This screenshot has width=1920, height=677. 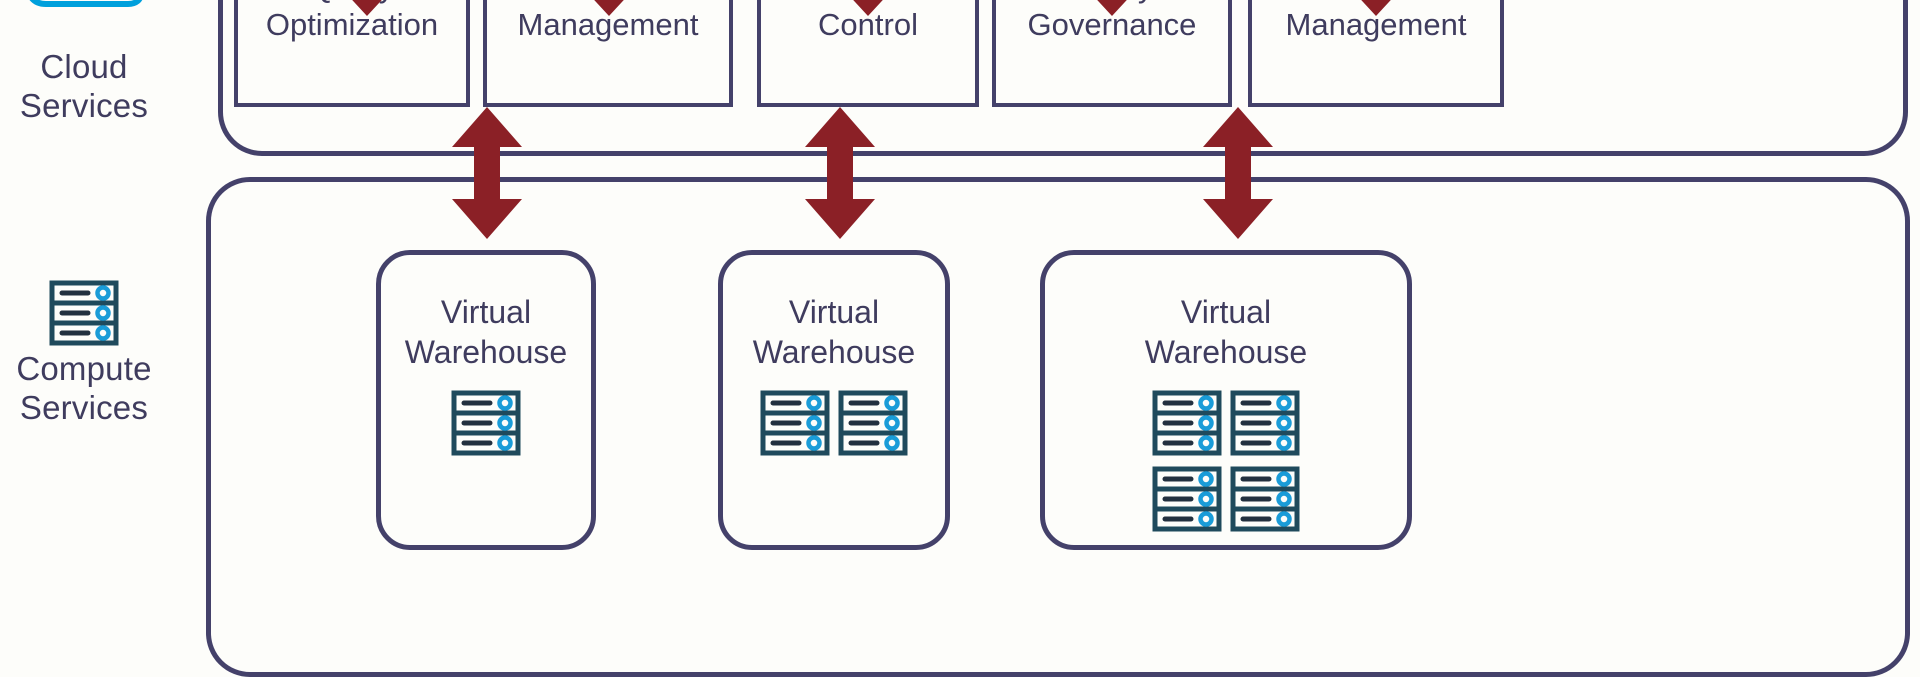 I want to click on rail-label-compute-line1: Compute, so click(x=84, y=368).